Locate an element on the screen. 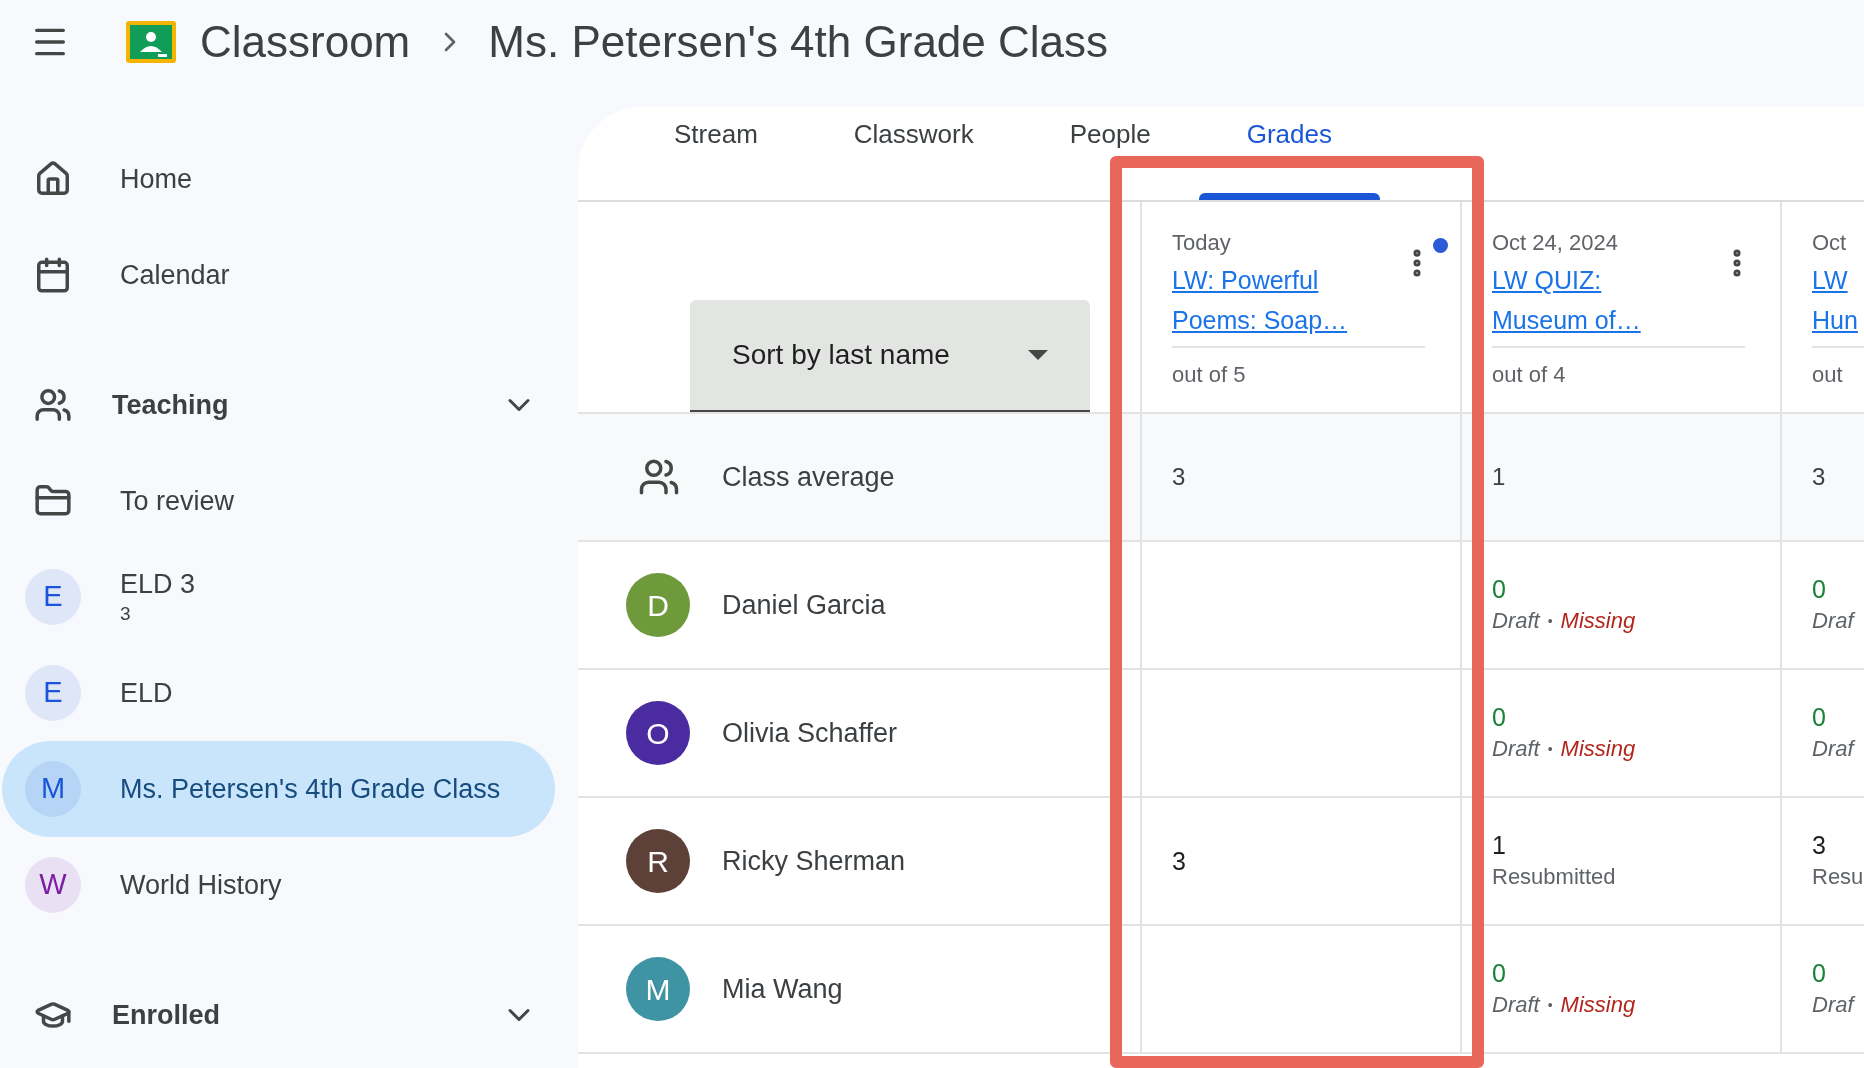 Image resolution: width=1864 pixels, height=1068 pixels. sort-dropdown: Sort by last name is located at coordinates (890, 356).